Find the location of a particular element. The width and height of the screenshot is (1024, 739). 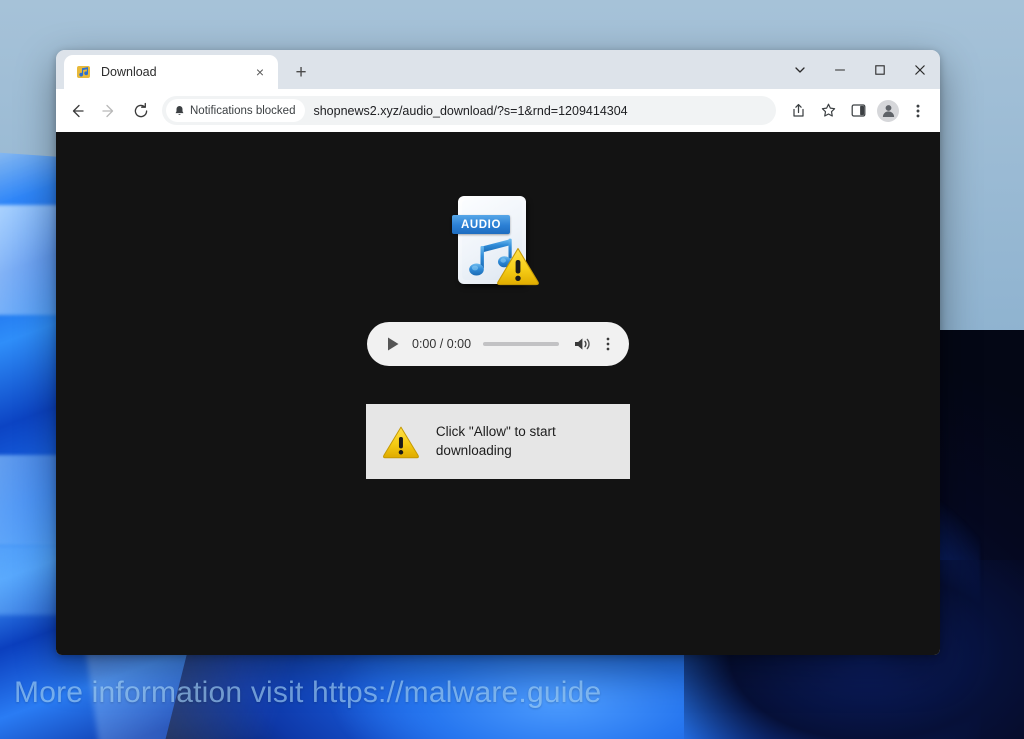

allow-instruction-text: Click "Allow" to start downloading is located at coordinates (495, 441).